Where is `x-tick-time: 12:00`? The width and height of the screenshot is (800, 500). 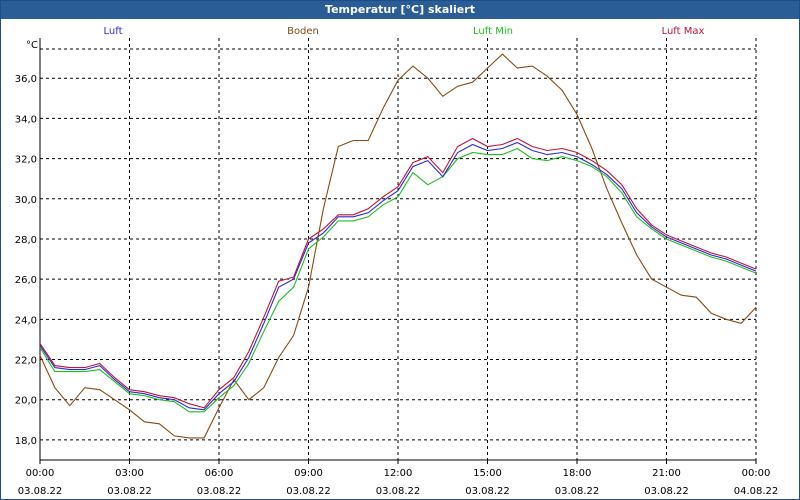
x-tick-time: 12:00 is located at coordinates (398, 473).